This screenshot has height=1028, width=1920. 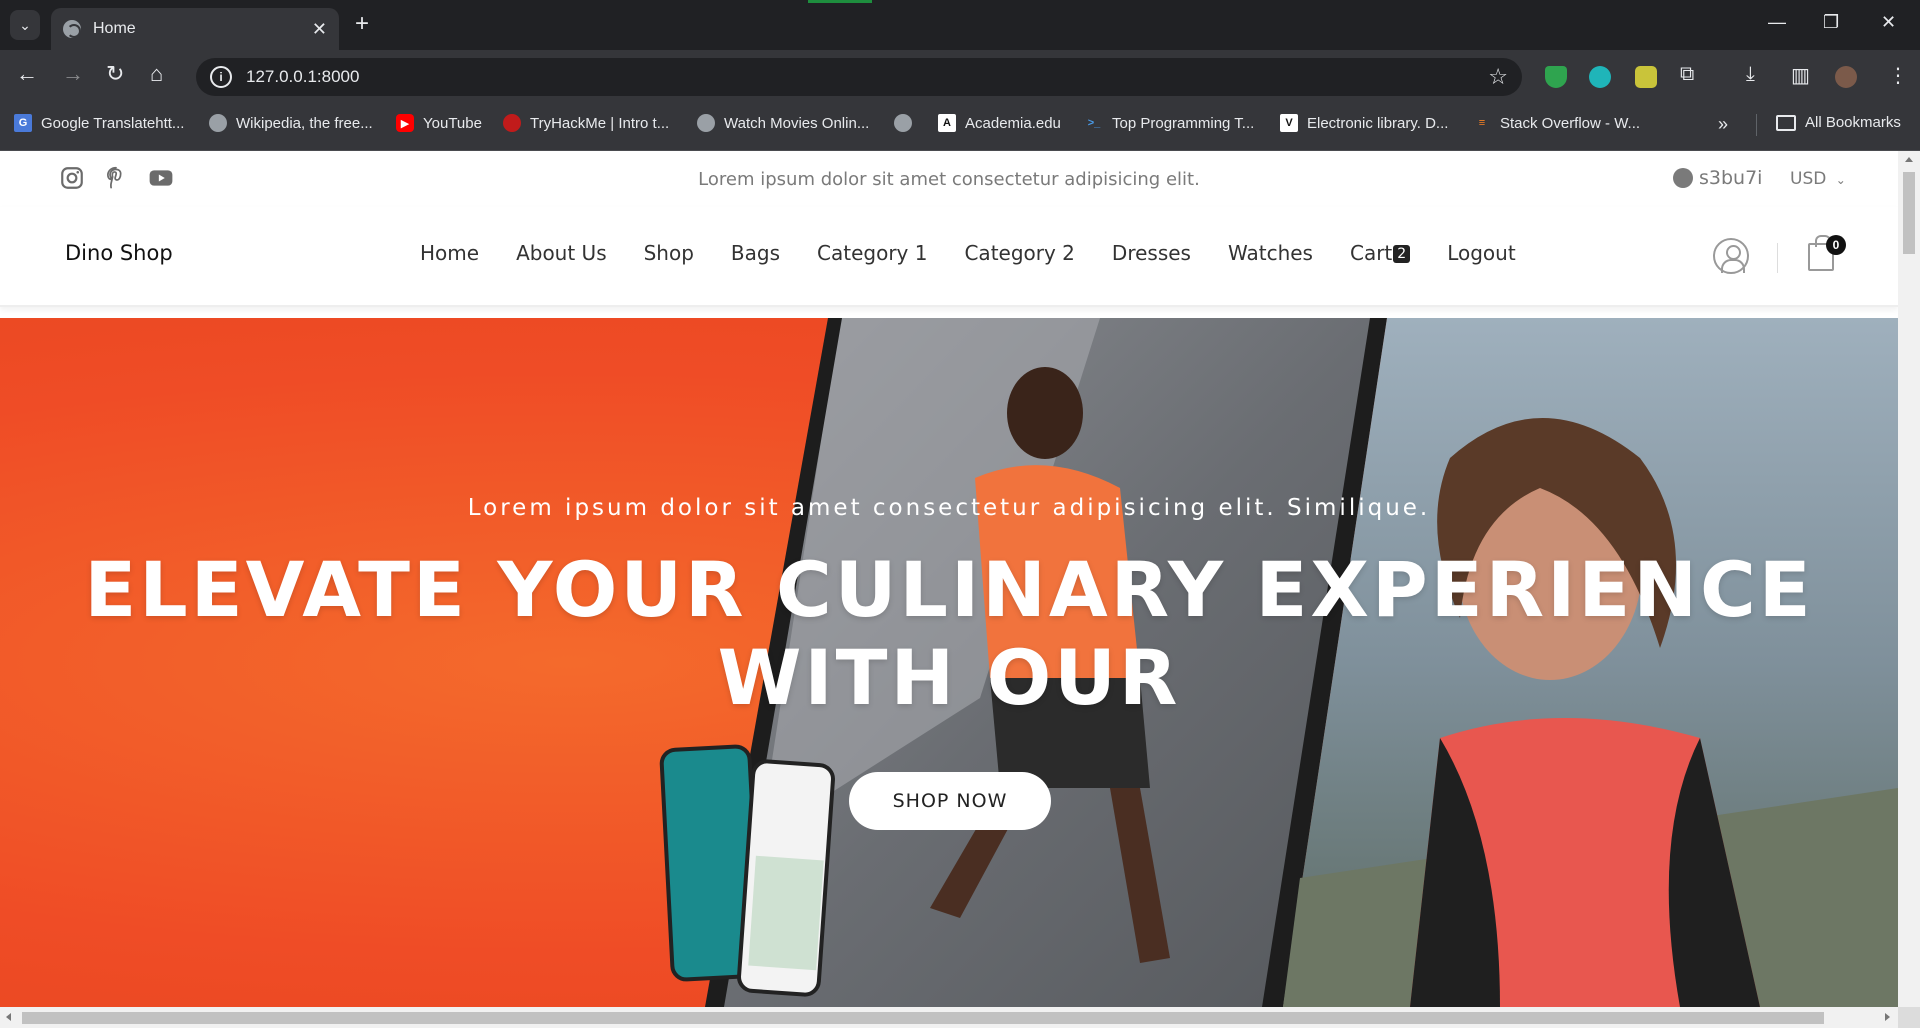 I want to click on yellow-extension-icon, so click(x=1646, y=77).